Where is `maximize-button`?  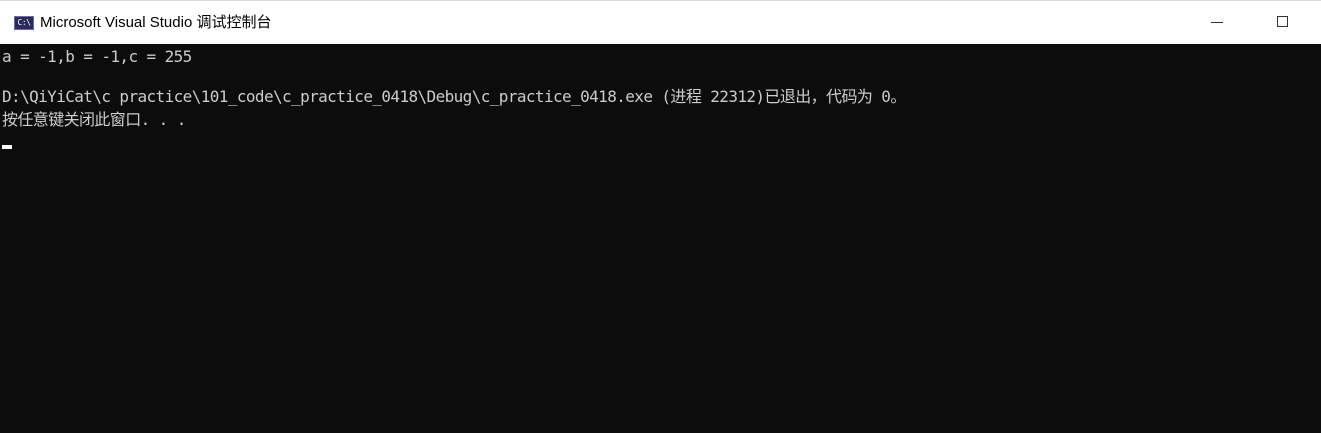
maximize-button is located at coordinates (1284, 23).